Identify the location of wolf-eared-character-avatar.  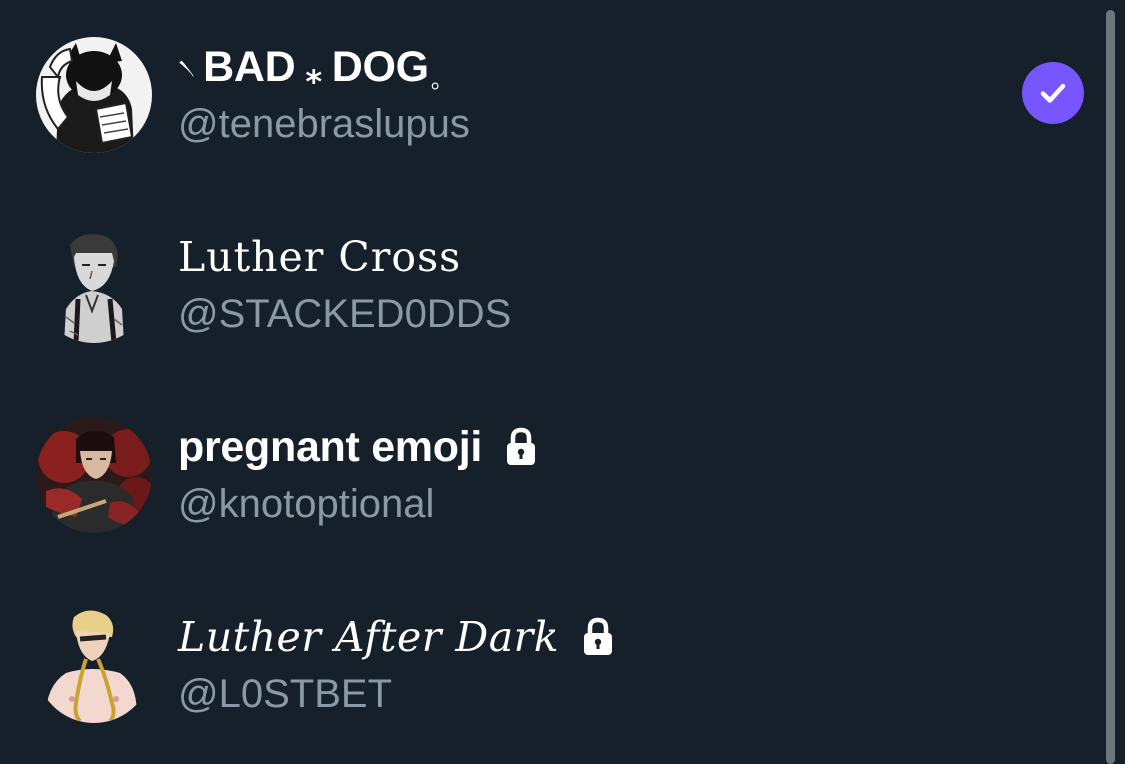
(94, 95).